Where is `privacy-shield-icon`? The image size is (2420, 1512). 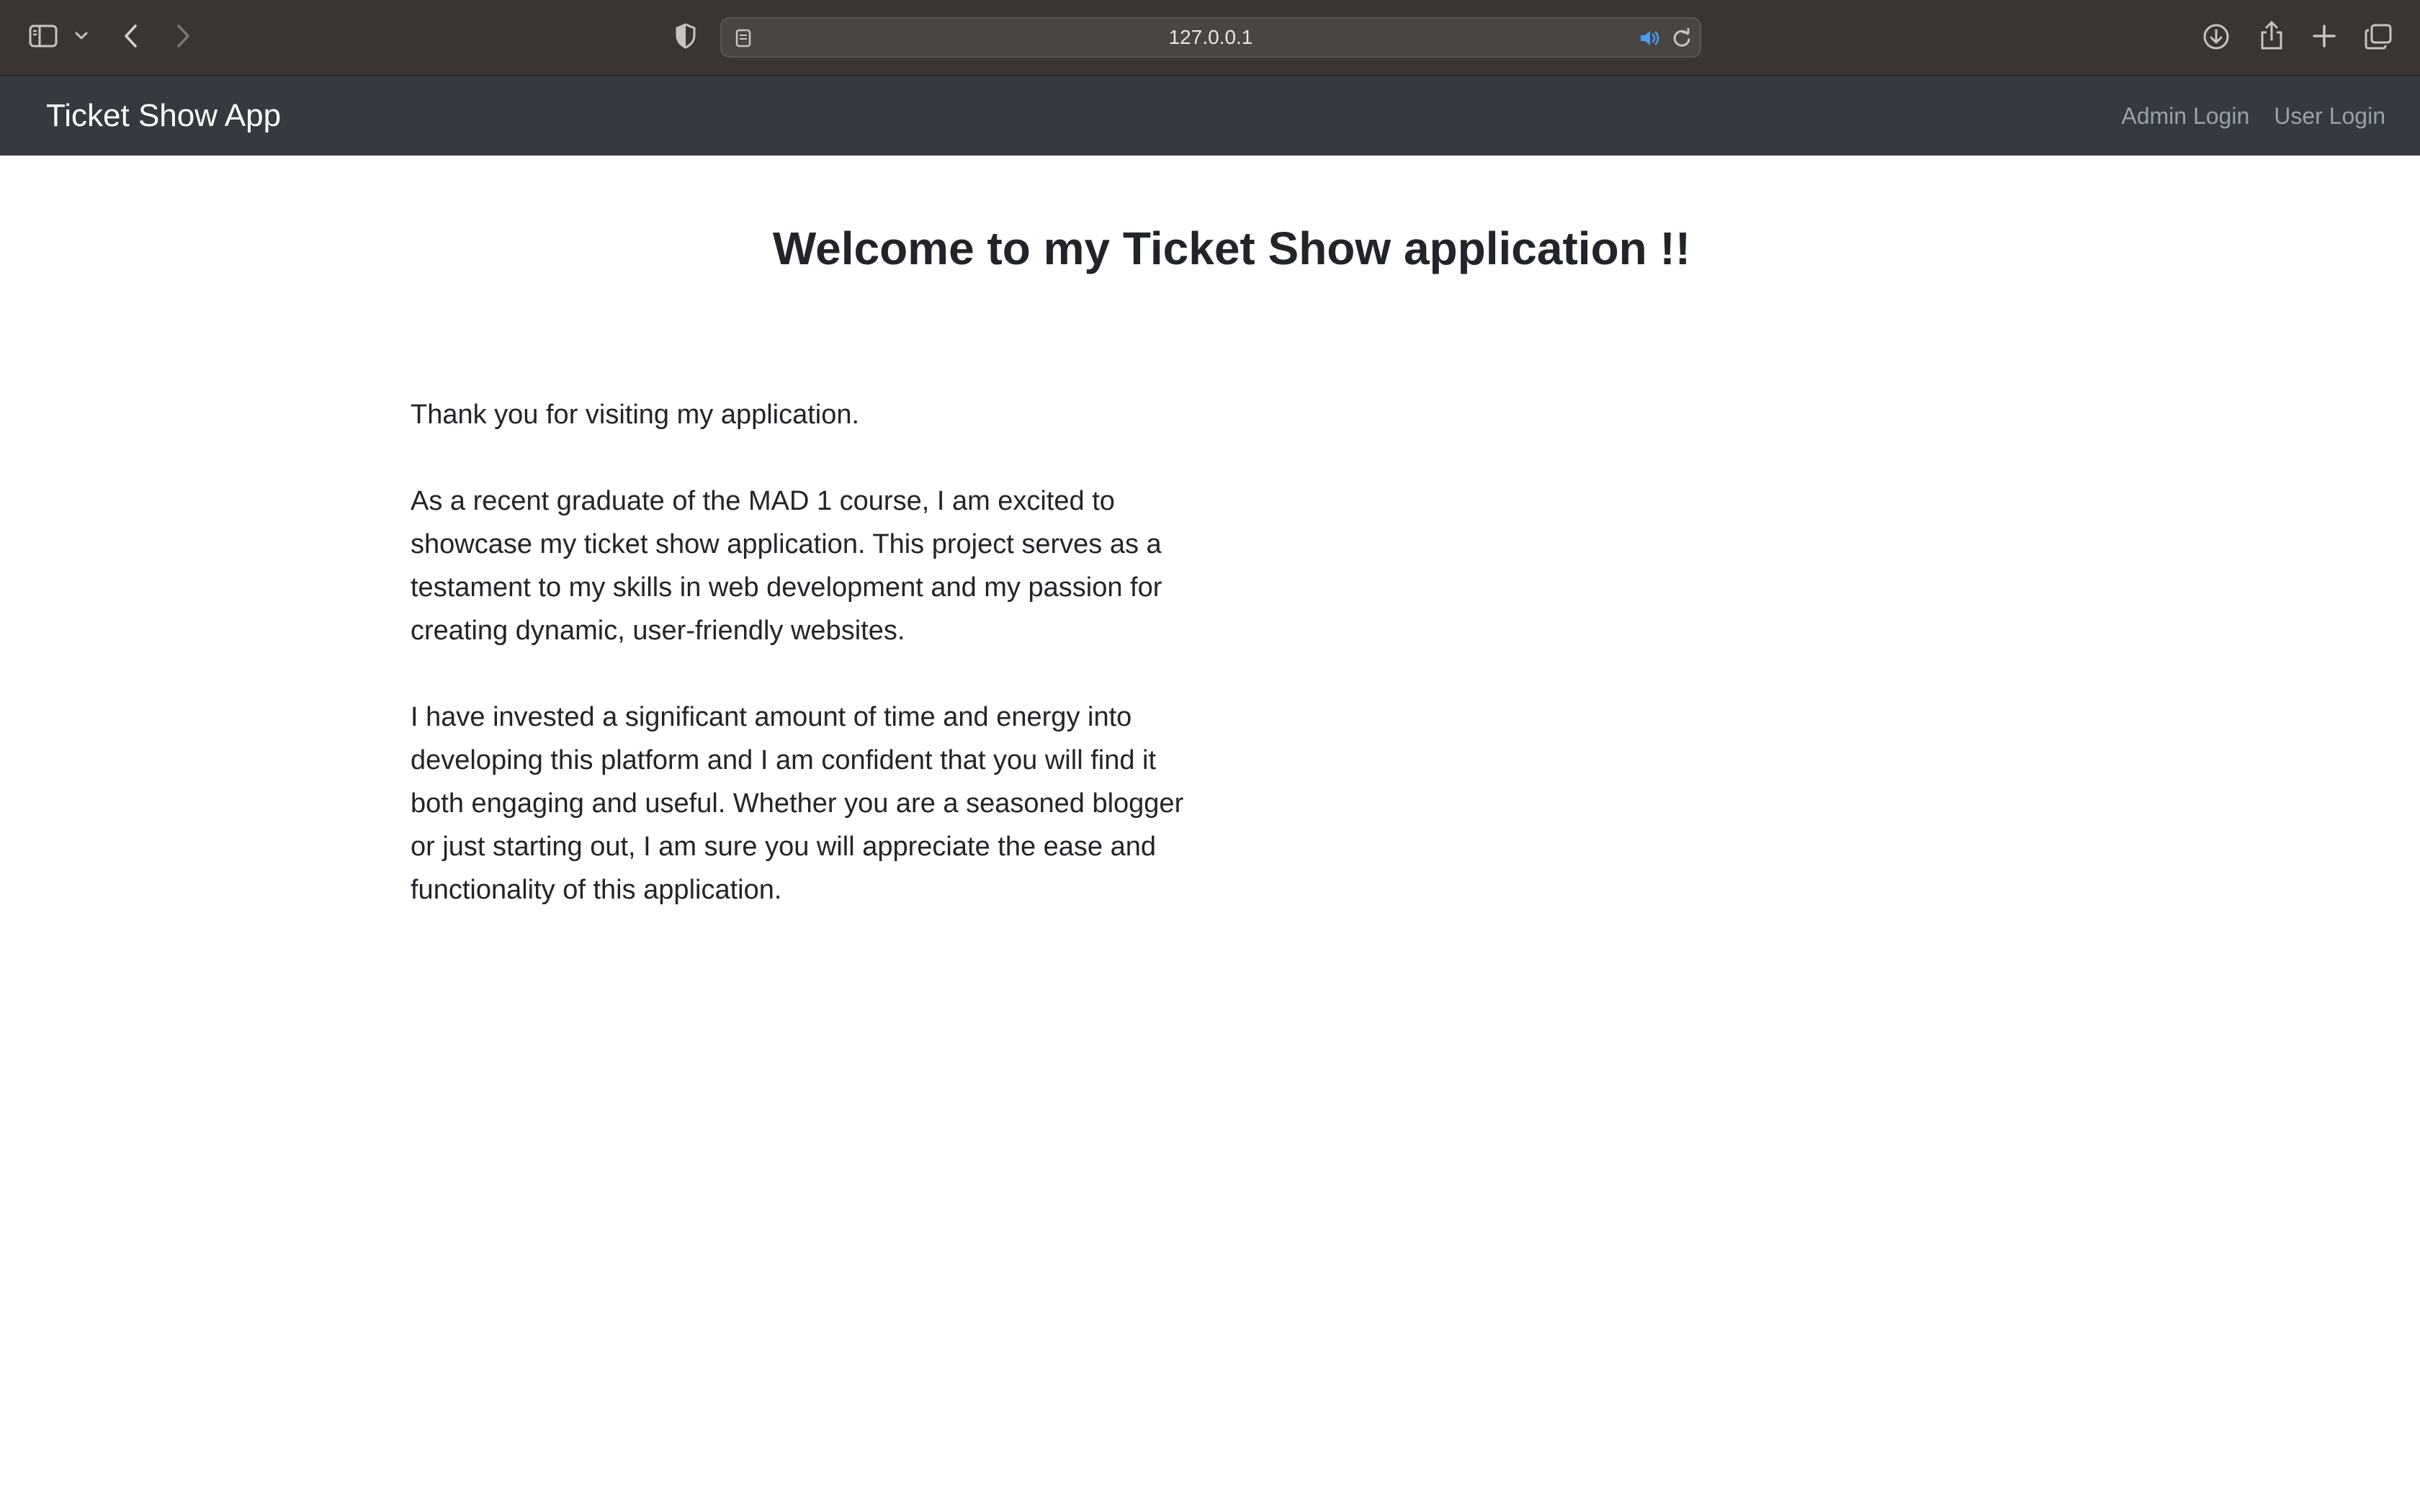 privacy-shield-icon is located at coordinates (686, 36).